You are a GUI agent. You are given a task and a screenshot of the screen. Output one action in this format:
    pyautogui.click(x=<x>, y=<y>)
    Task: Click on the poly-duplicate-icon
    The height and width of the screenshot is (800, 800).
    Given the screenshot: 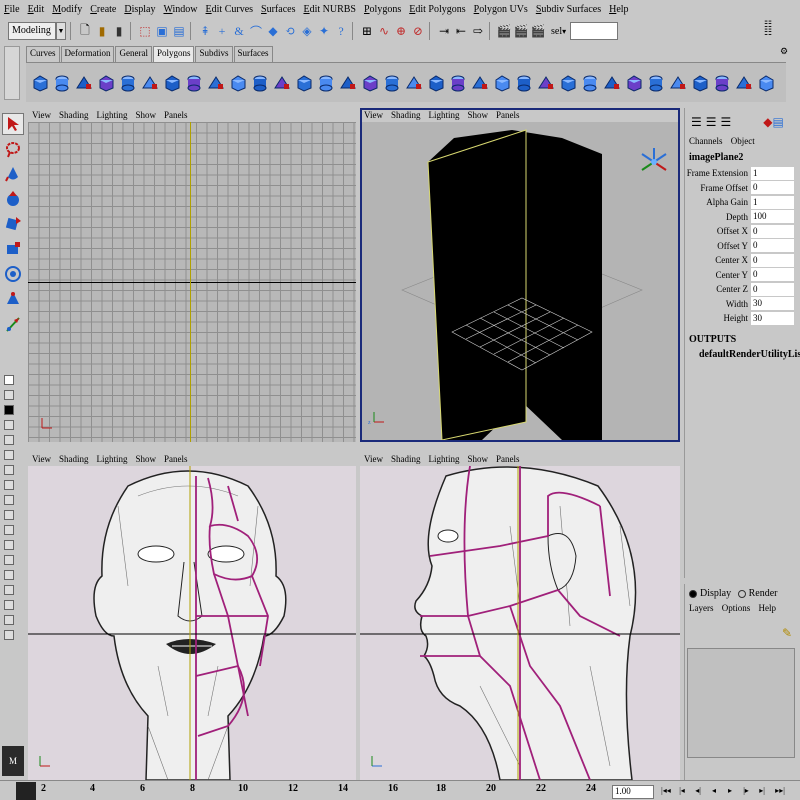 What is the action you would take?
    pyautogui.click(x=590, y=83)
    